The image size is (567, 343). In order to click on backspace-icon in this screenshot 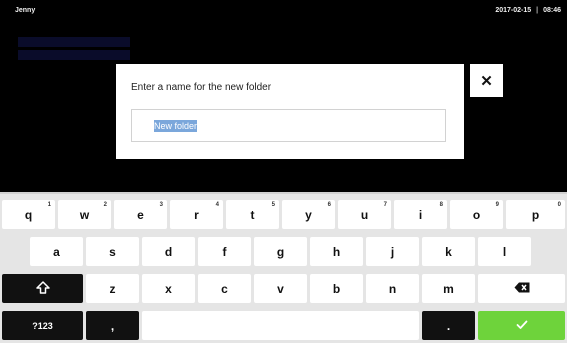, I will do `click(522, 289)`.